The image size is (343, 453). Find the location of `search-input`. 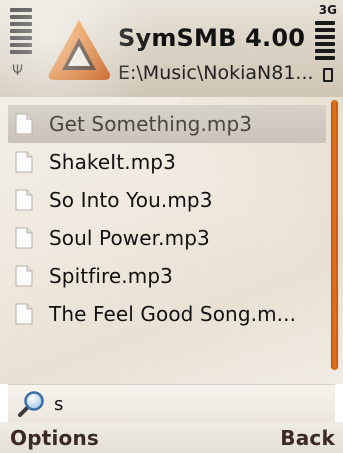

search-input is located at coordinates (189, 404).